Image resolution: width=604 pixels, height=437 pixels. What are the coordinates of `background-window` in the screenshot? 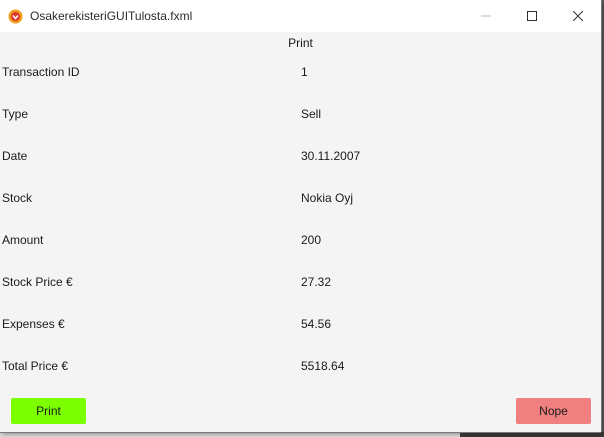 It's located at (302, 434).